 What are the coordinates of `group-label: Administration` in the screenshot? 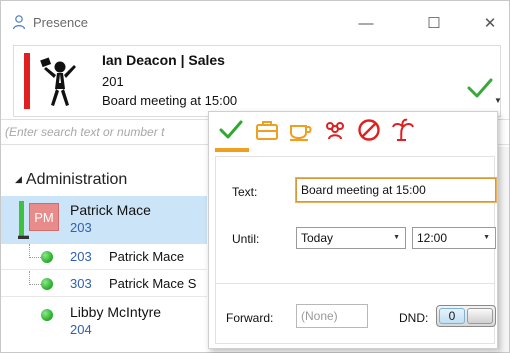 It's located at (76, 179).